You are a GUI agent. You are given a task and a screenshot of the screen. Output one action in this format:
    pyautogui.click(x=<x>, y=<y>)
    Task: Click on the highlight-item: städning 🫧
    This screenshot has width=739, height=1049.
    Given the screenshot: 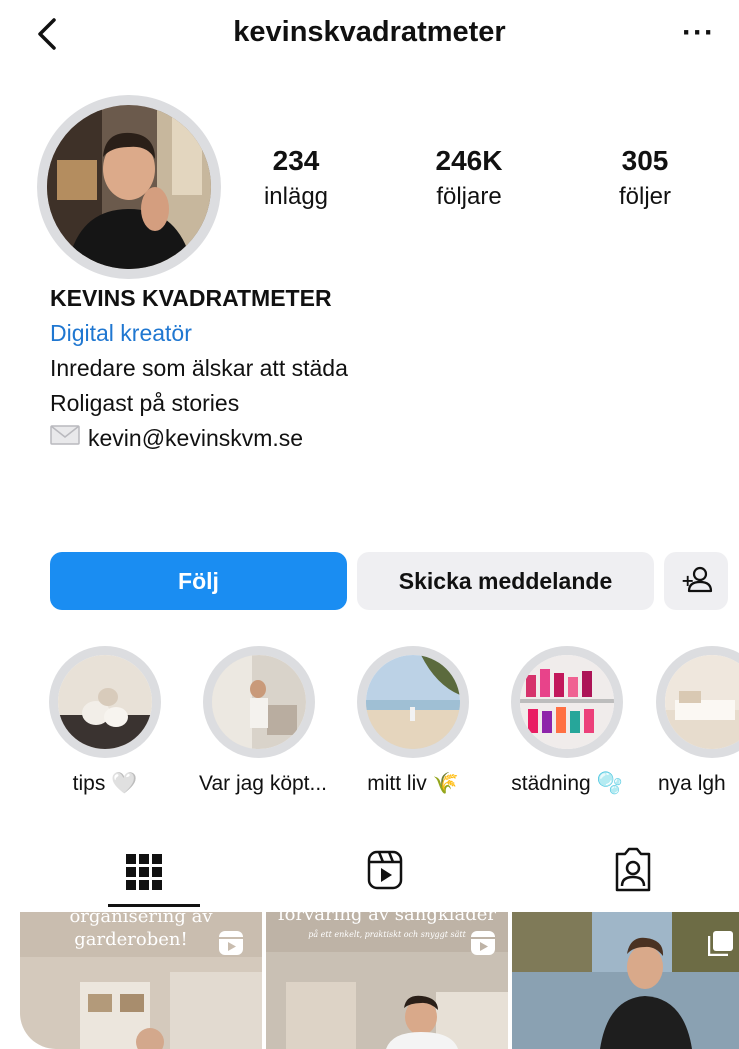 What is the action you would take?
    pyautogui.click(x=567, y=721)
    